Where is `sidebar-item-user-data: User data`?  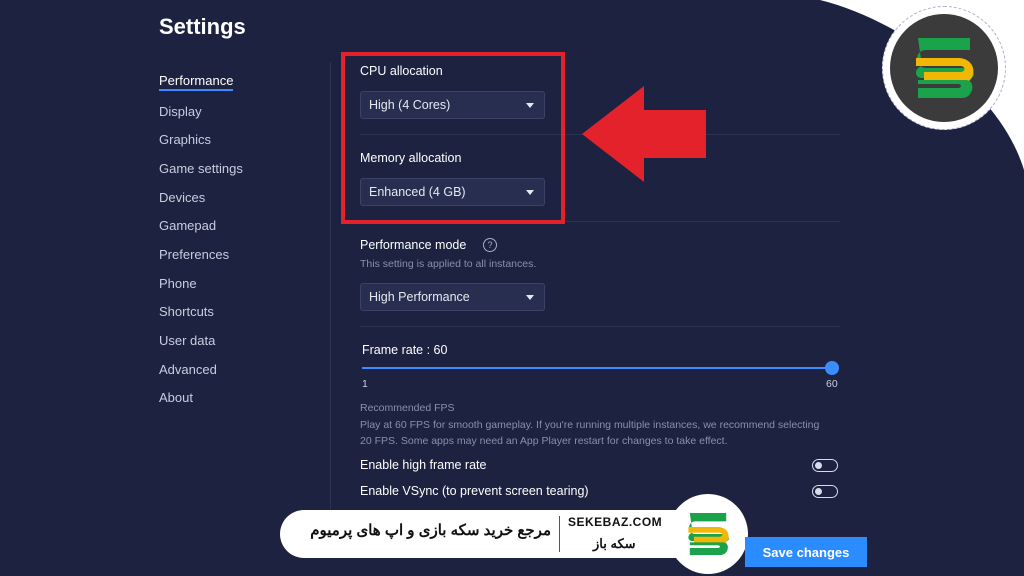
sidebar-item-user-data: User data is located at coordinates (239, 340).